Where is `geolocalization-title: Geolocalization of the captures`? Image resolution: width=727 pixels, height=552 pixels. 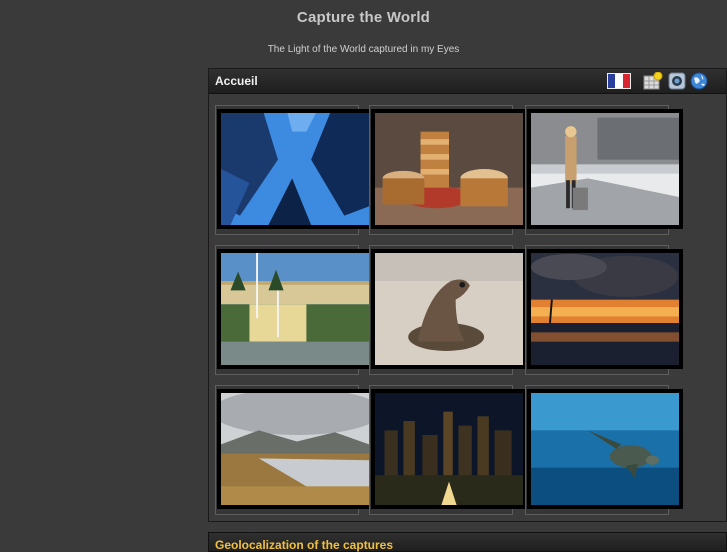 geolocalization-title: Geolocalization of the captures is located at coordinates (304, 545).